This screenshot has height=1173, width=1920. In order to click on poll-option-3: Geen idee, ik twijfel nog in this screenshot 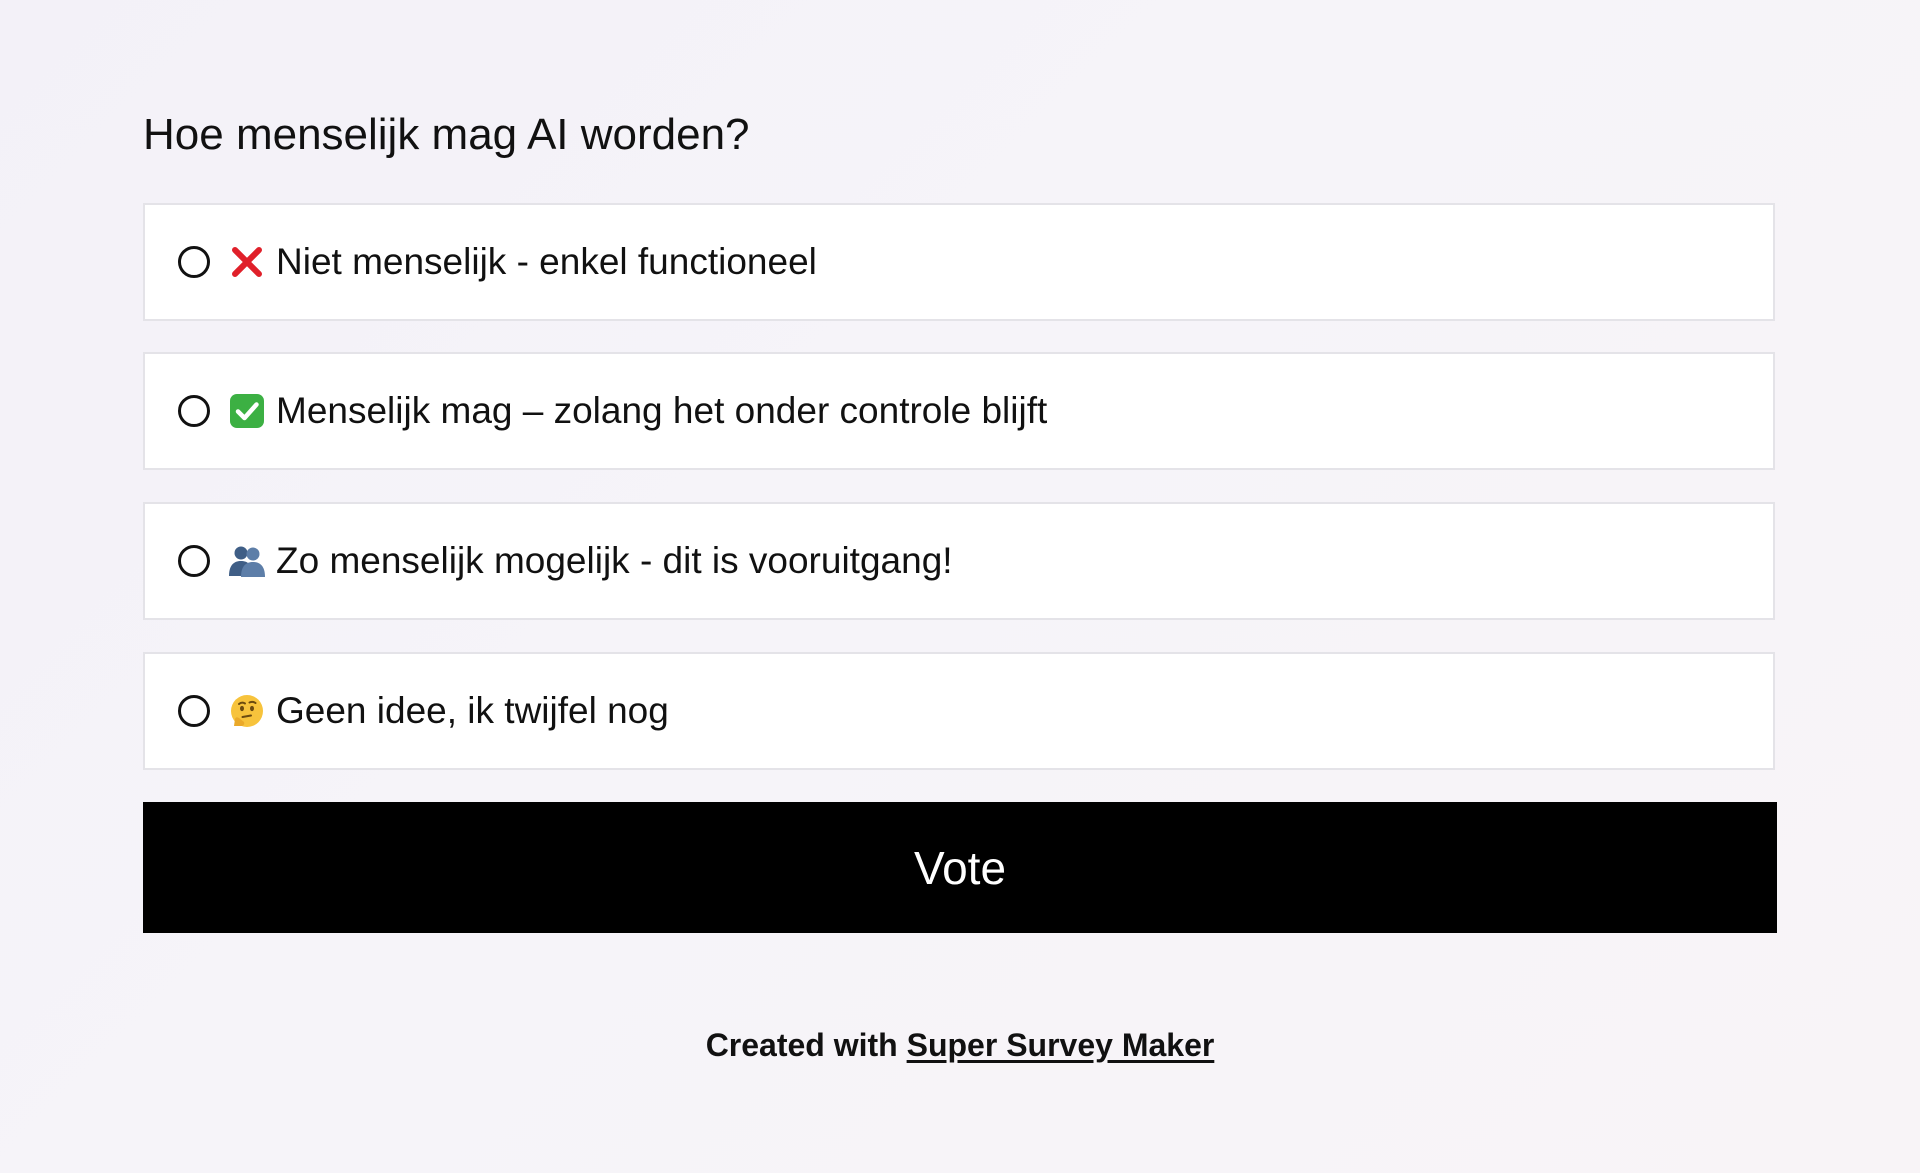, I will do `click(959, 711)`.